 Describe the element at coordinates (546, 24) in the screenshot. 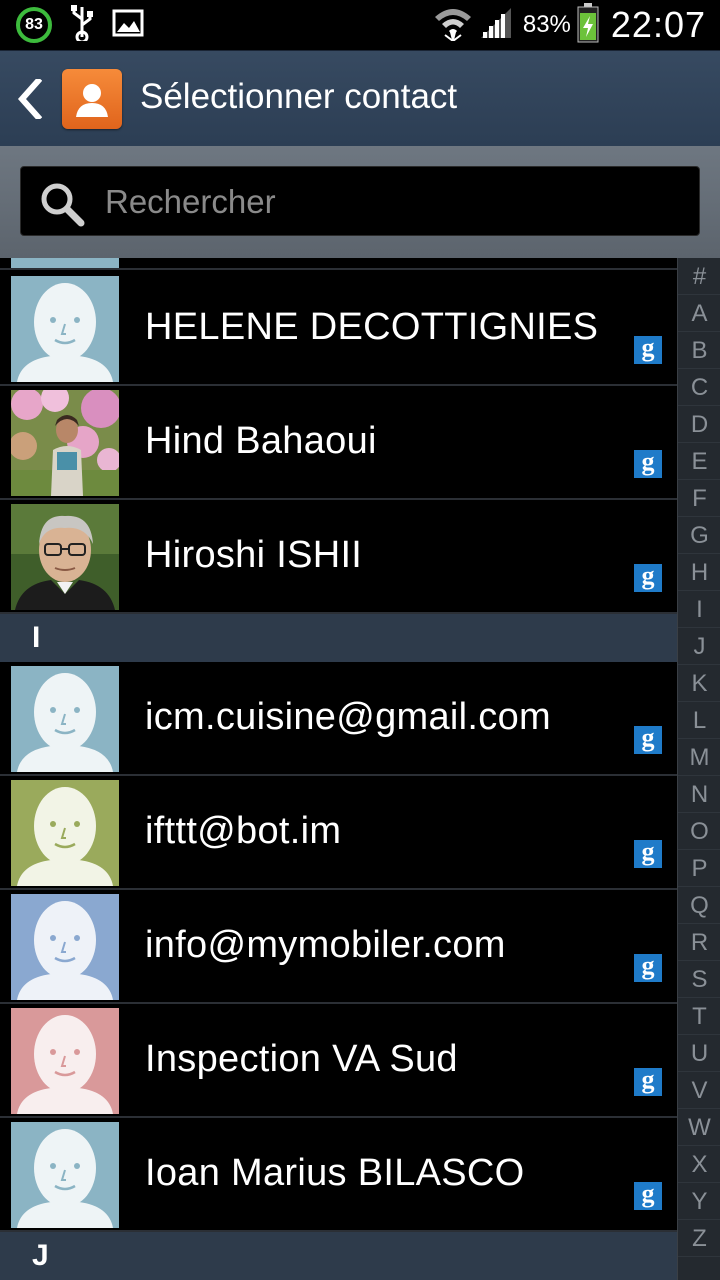

I see `battery-percent: 83%` at that location.